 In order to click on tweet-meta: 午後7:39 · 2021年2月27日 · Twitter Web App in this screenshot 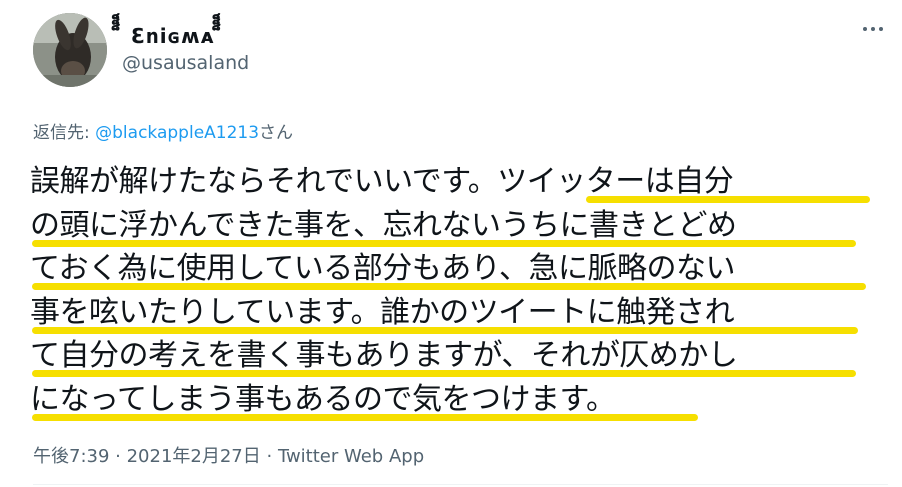, I will do `click(228, 455)`.